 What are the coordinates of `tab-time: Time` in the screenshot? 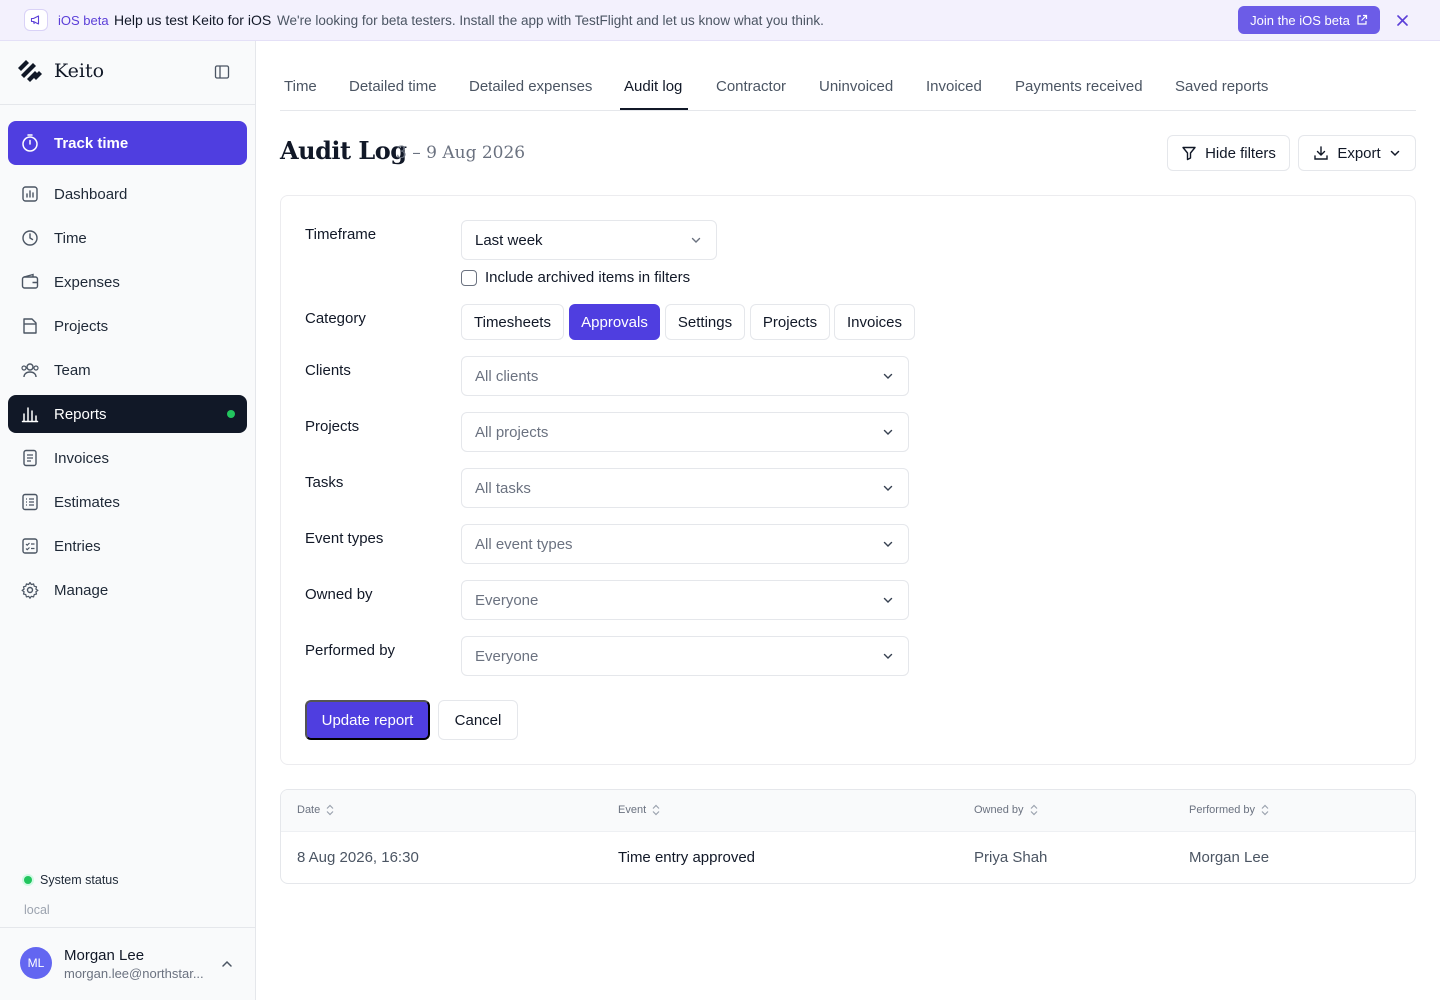 It's located at (300, 86).